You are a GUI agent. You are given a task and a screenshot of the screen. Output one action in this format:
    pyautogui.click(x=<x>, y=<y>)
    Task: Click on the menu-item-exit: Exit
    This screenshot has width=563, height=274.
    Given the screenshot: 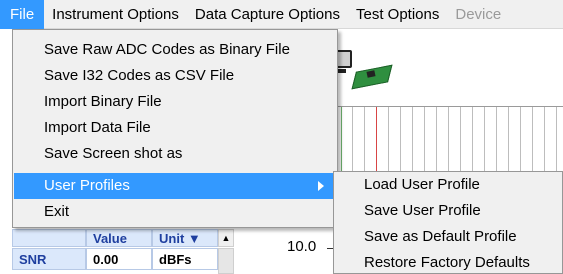 What is the action you would take?
    pyautogui.click(x=175, y=212)
    